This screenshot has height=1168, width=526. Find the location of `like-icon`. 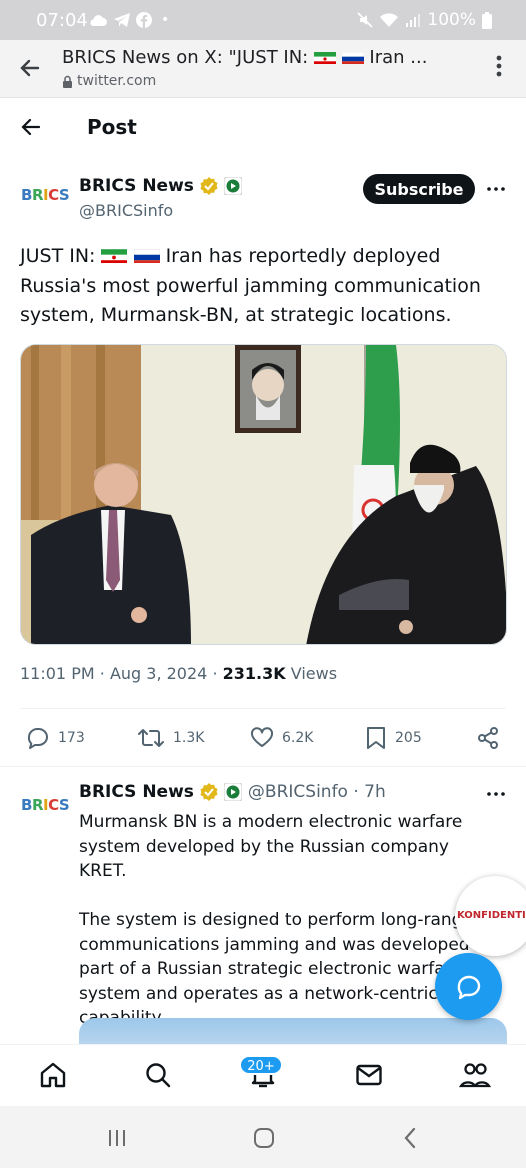

like-icon is located at coordinates (262, 737).